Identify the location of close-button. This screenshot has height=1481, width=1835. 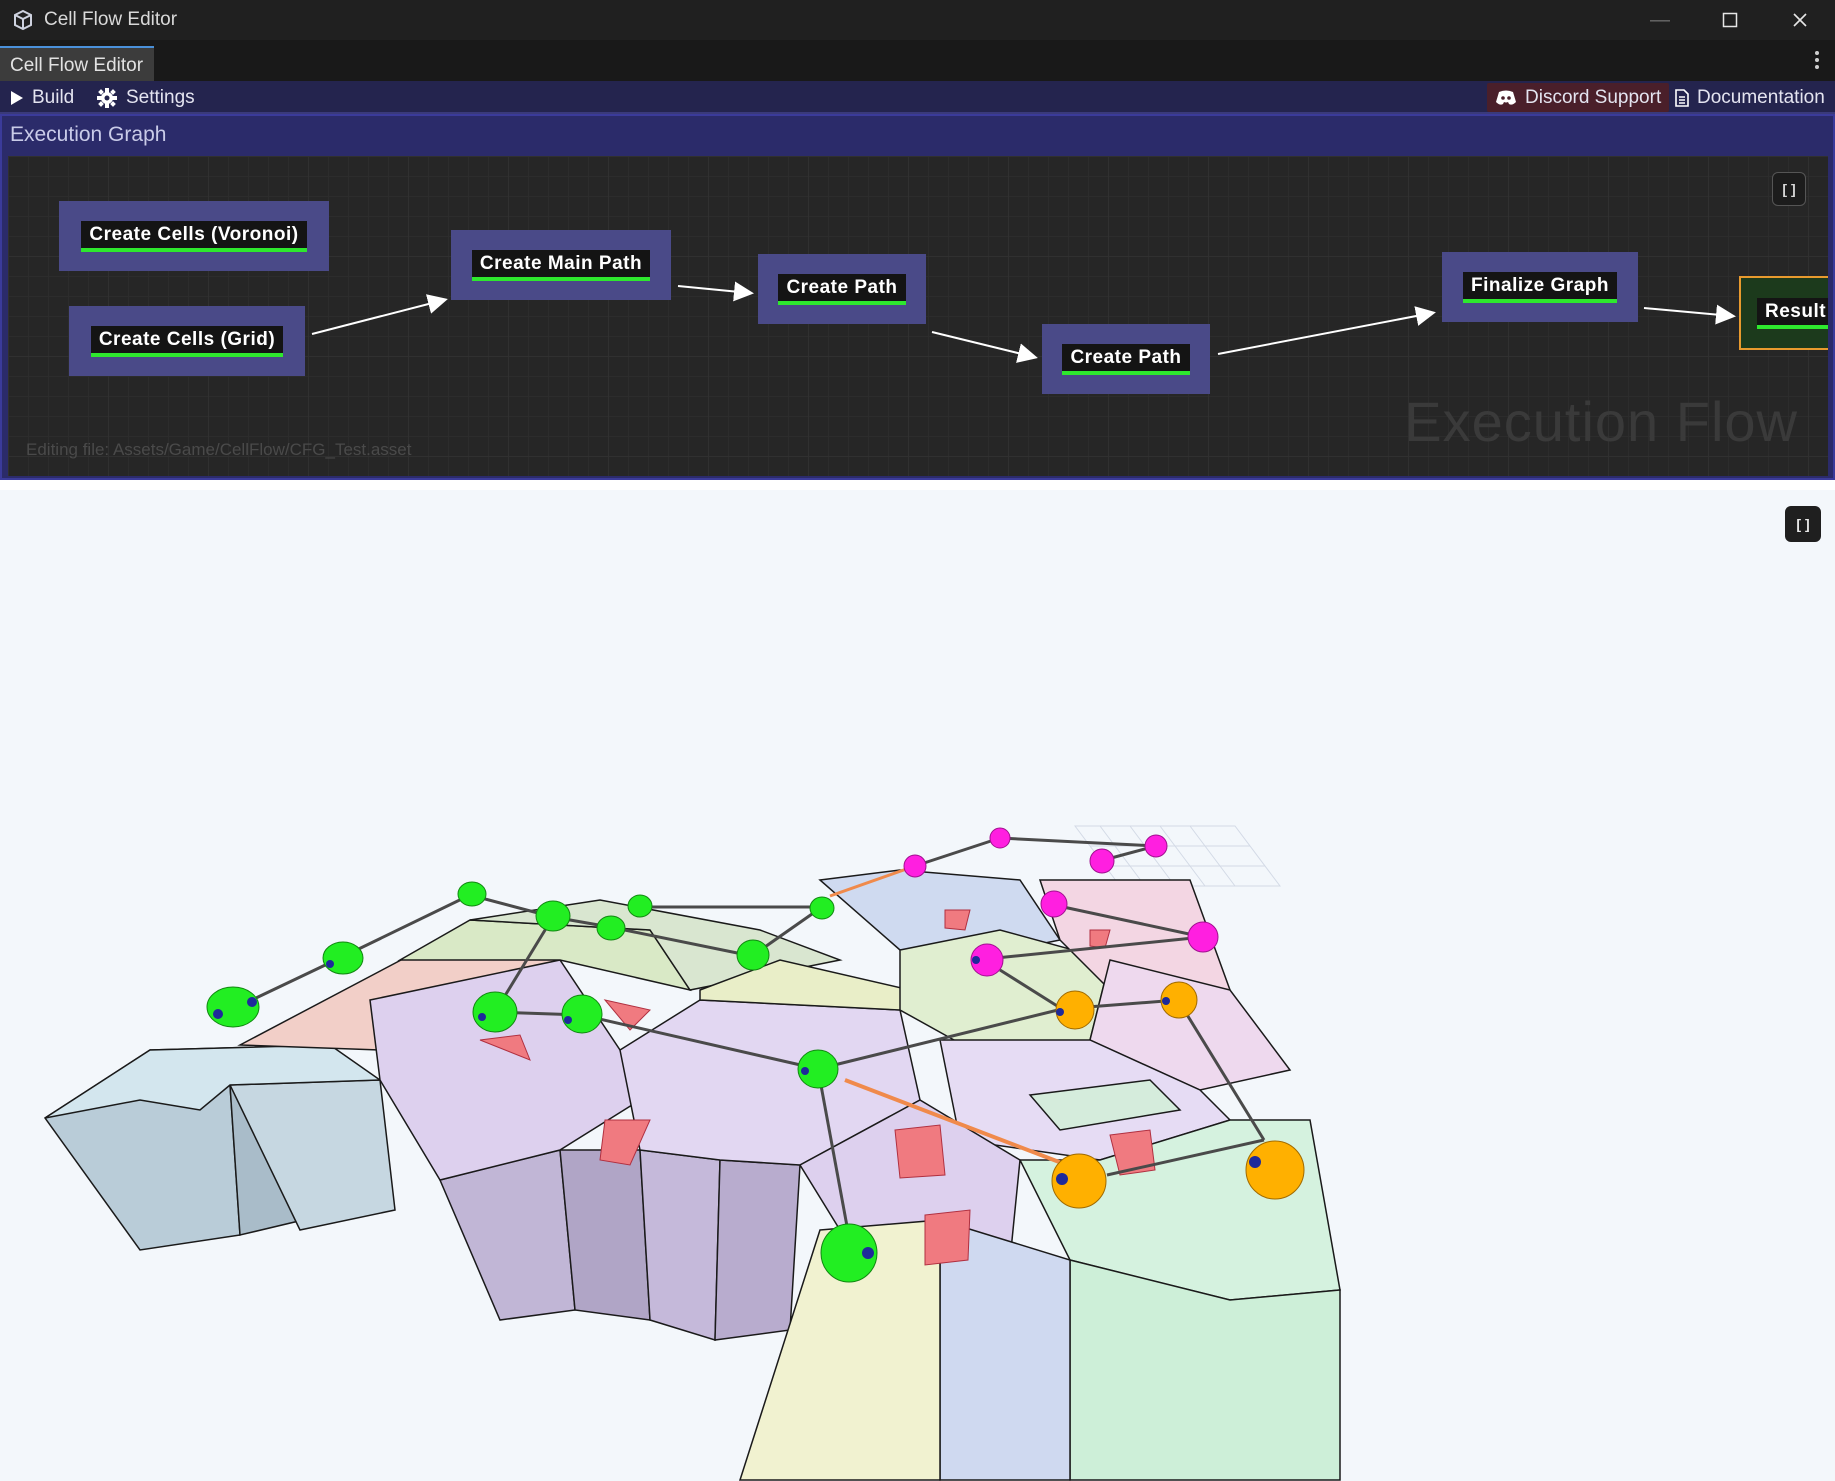
(1800, 20).